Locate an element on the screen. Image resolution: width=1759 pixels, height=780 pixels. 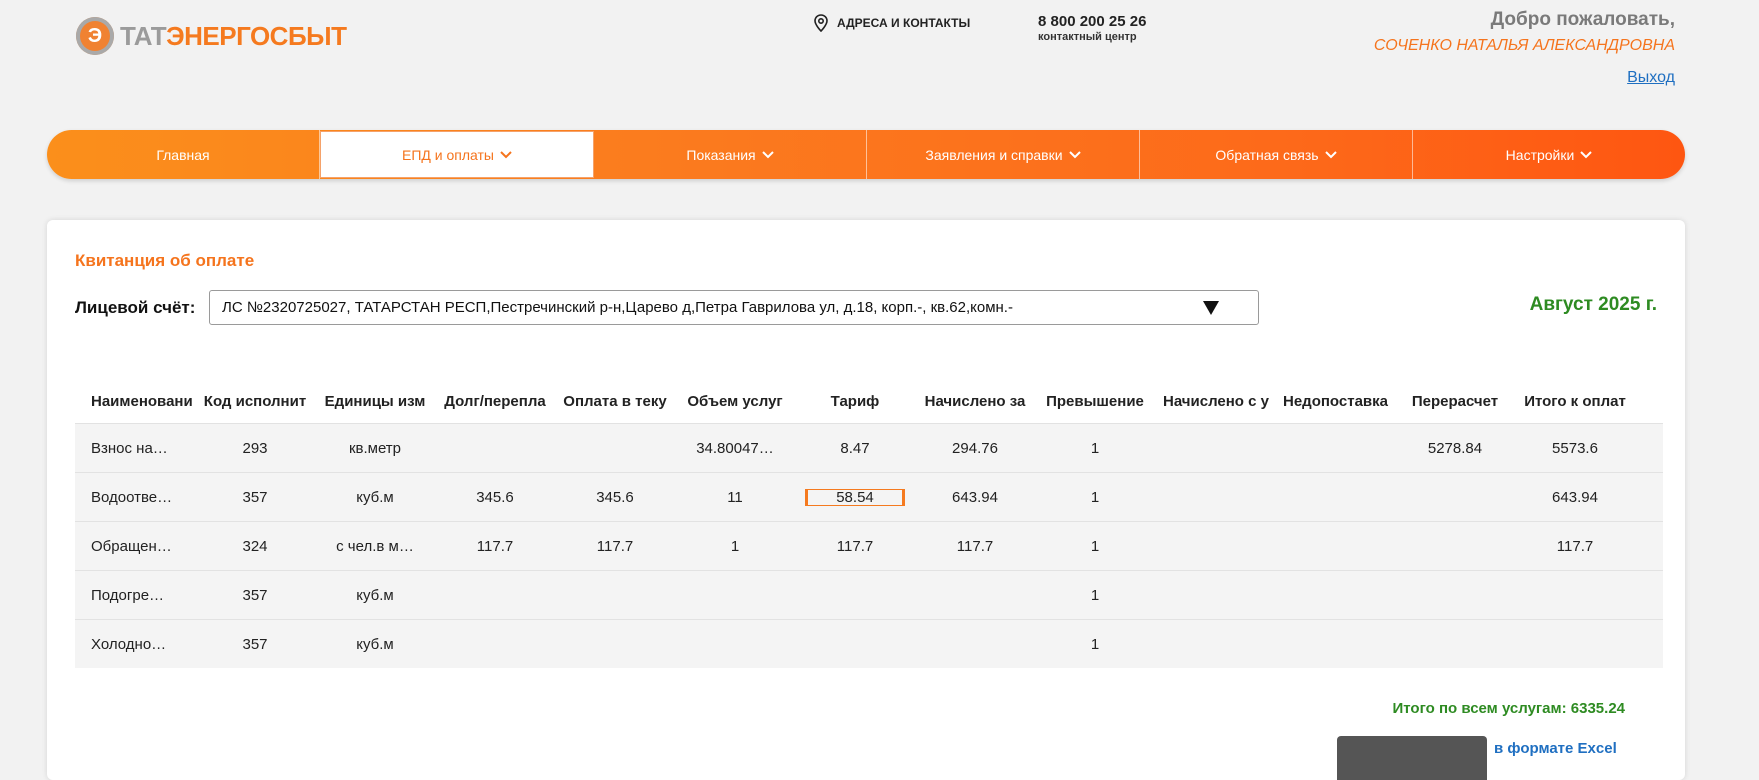
column-header: Тариф is located at coordinates (855, 401).